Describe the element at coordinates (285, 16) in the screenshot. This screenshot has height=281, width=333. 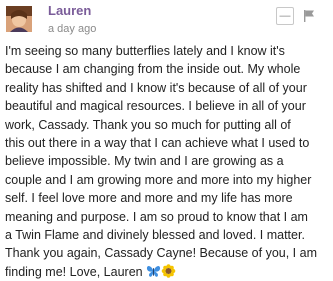
I see `collapse-button: —` at that location.